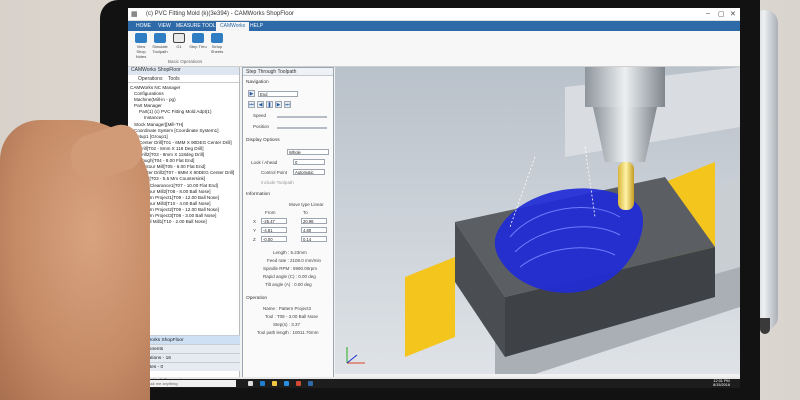 This screenshot has width=800, height=400. Describe the element at coordinates (179, 38) in the screenshot. I see `g1-icon` at that location.